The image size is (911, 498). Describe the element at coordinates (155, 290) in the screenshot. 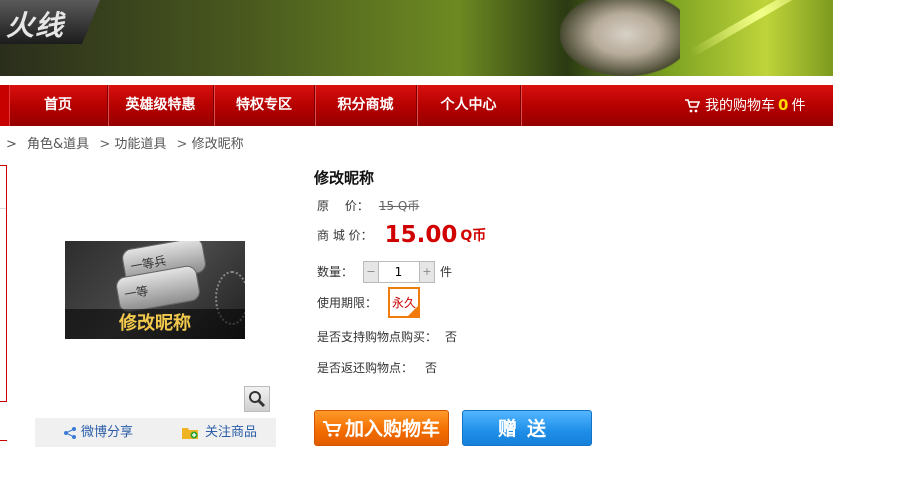

I see `product-image: 一等兵 一等 修改昵称` at that location.